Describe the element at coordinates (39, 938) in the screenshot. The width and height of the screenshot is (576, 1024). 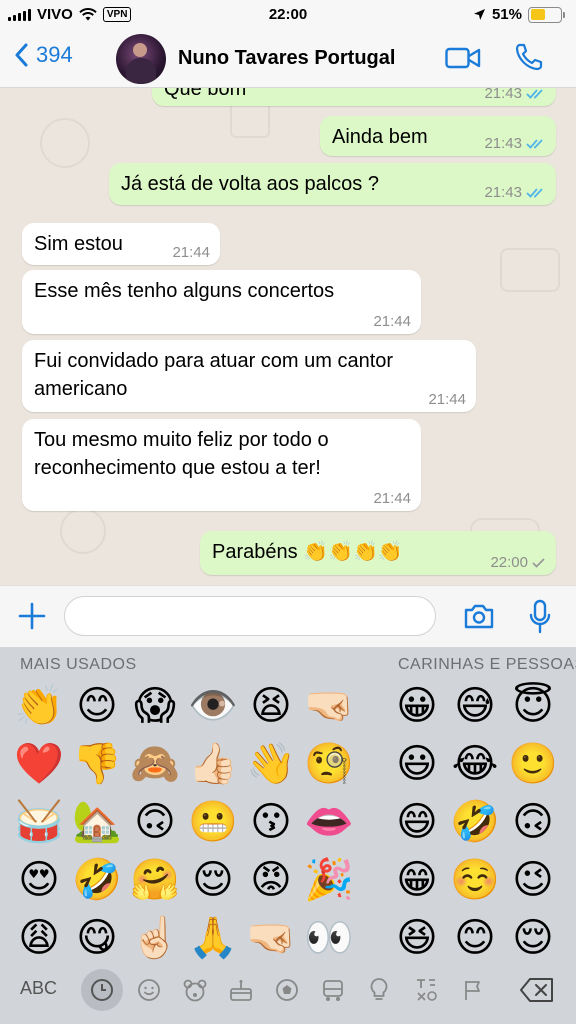
I see `emoji-key: 😩` at that location.